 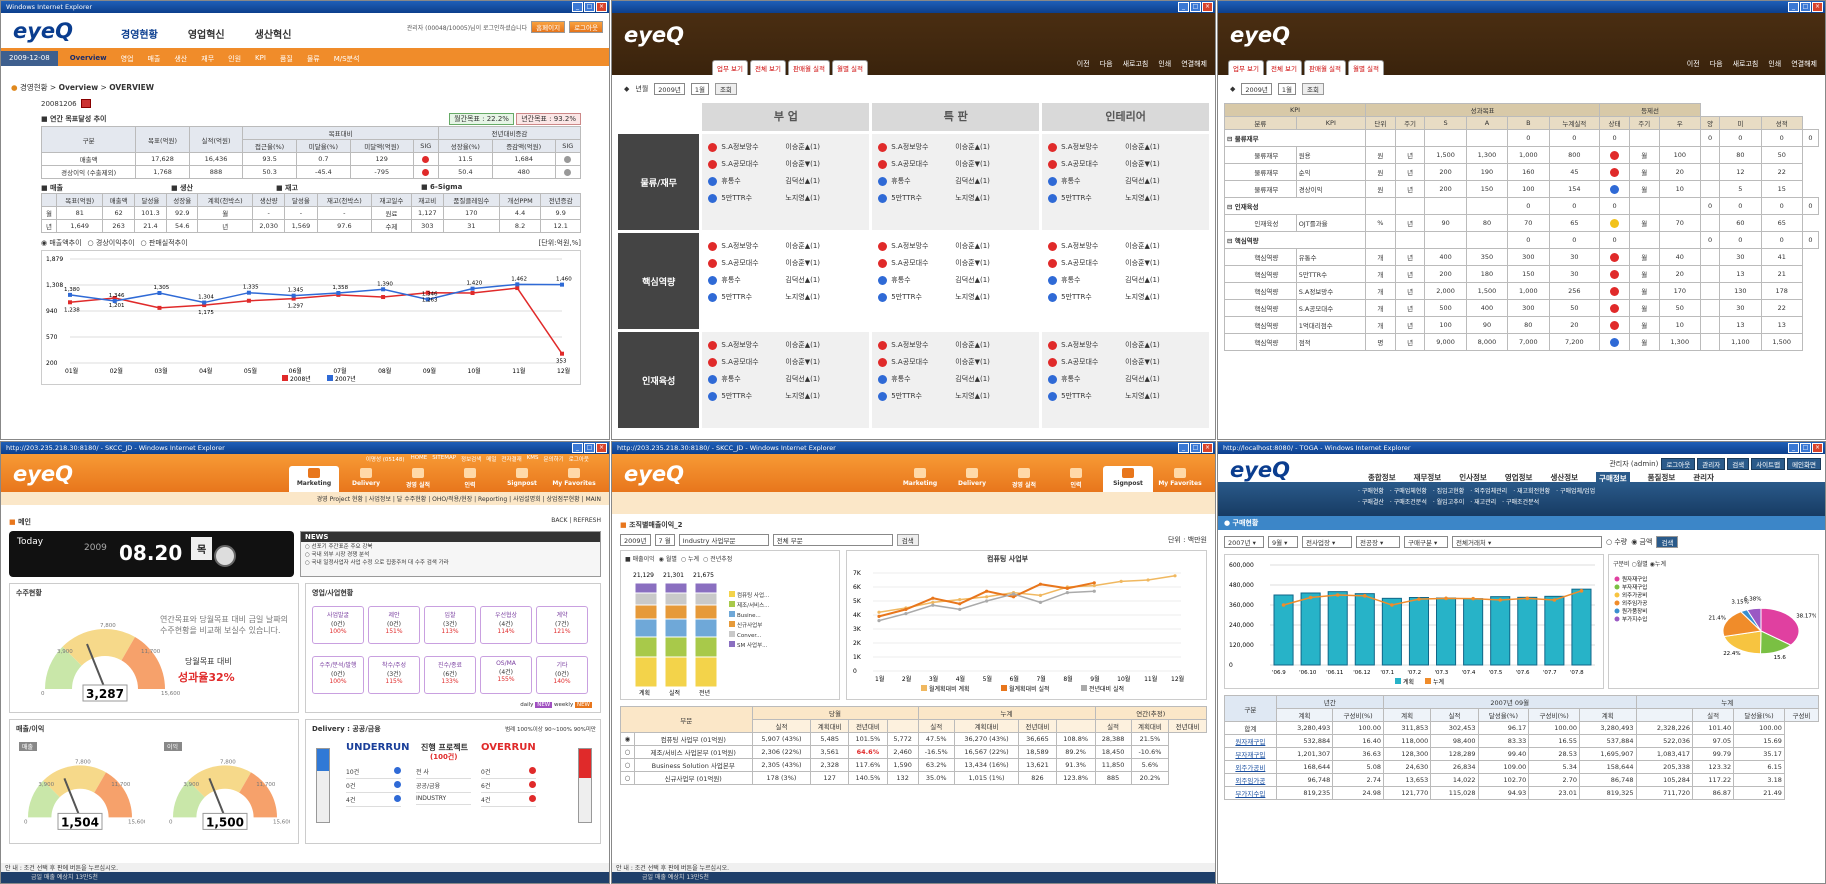 I want to click on radio-amount: ◉ 금액, so click(x=1641, y=542).